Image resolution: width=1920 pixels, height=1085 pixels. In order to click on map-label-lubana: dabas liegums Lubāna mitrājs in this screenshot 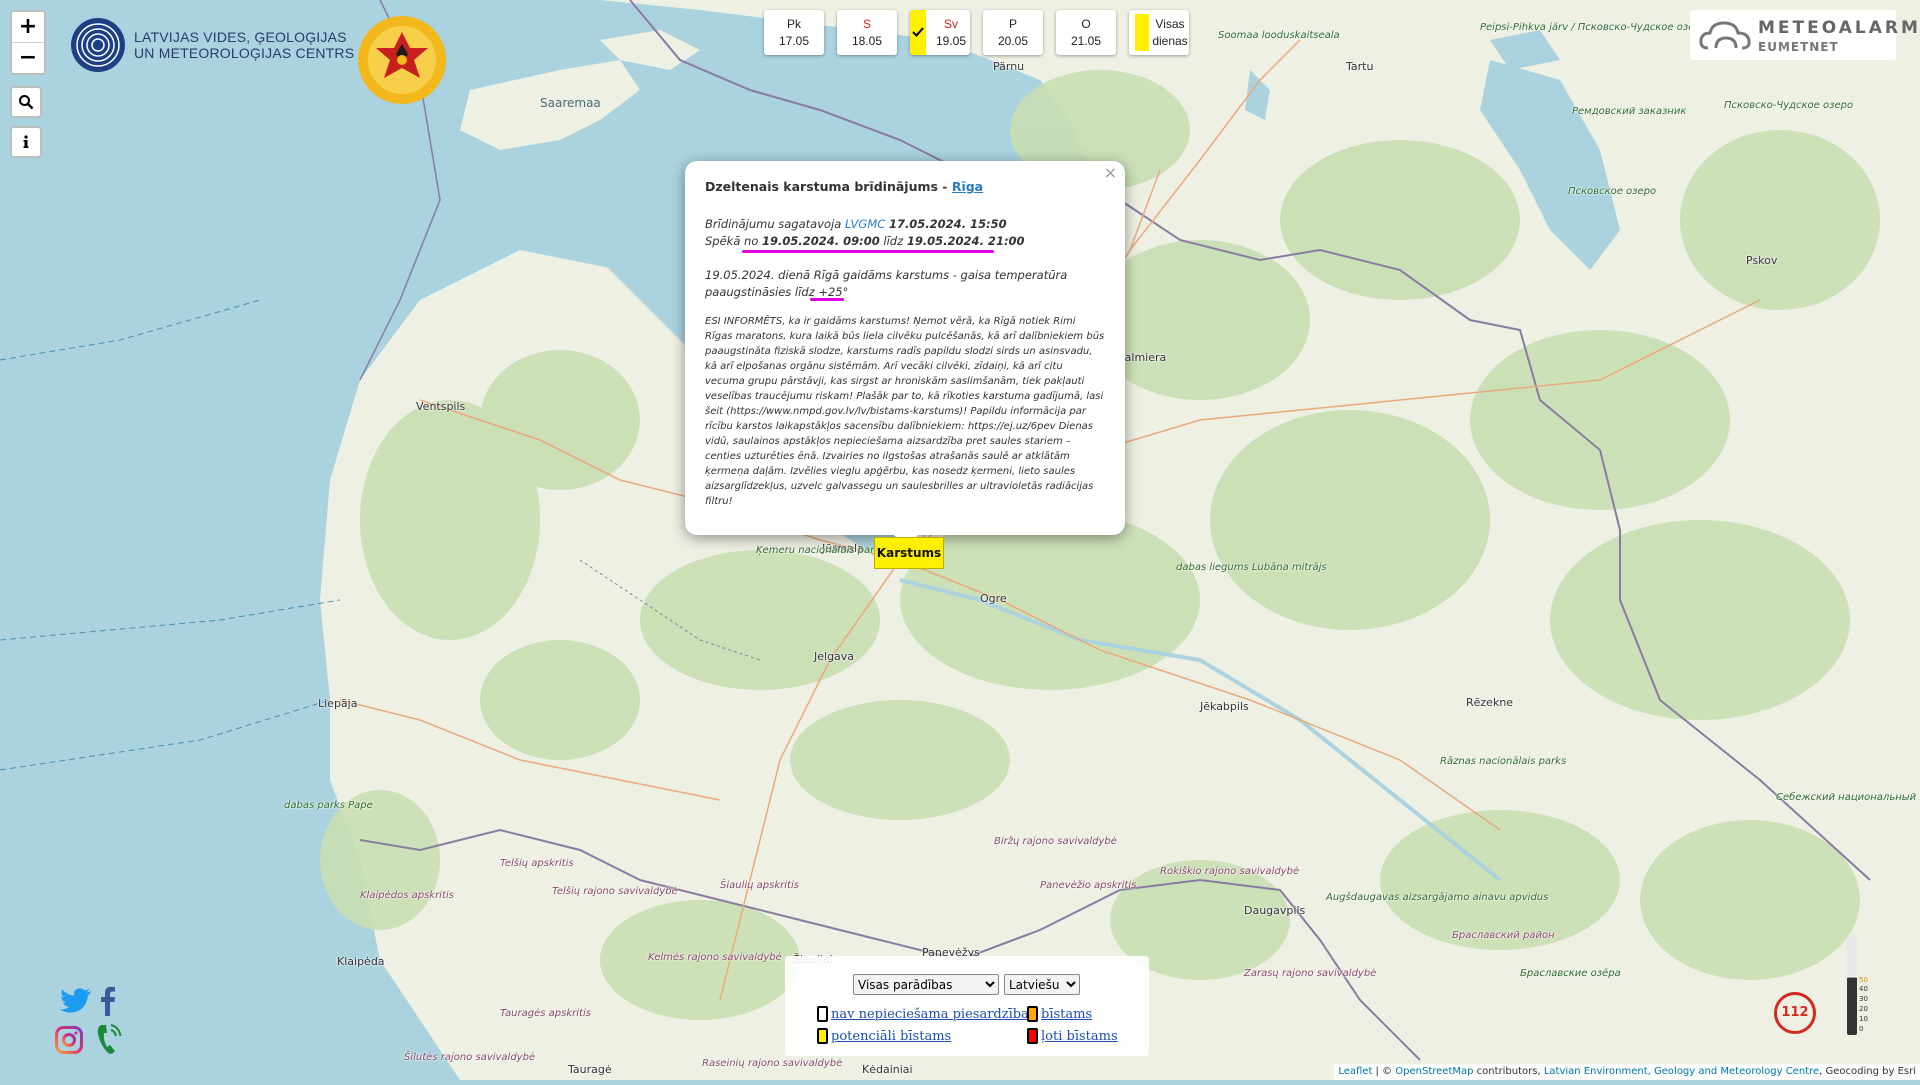, I will do `click(1251, 567)`.